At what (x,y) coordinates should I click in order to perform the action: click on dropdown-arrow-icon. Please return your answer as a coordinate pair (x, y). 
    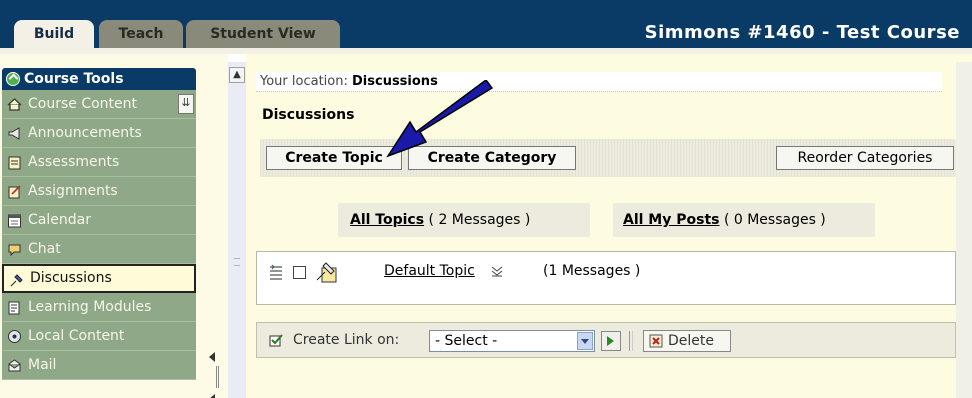
    Looking at the image, I should click on (585, 341).